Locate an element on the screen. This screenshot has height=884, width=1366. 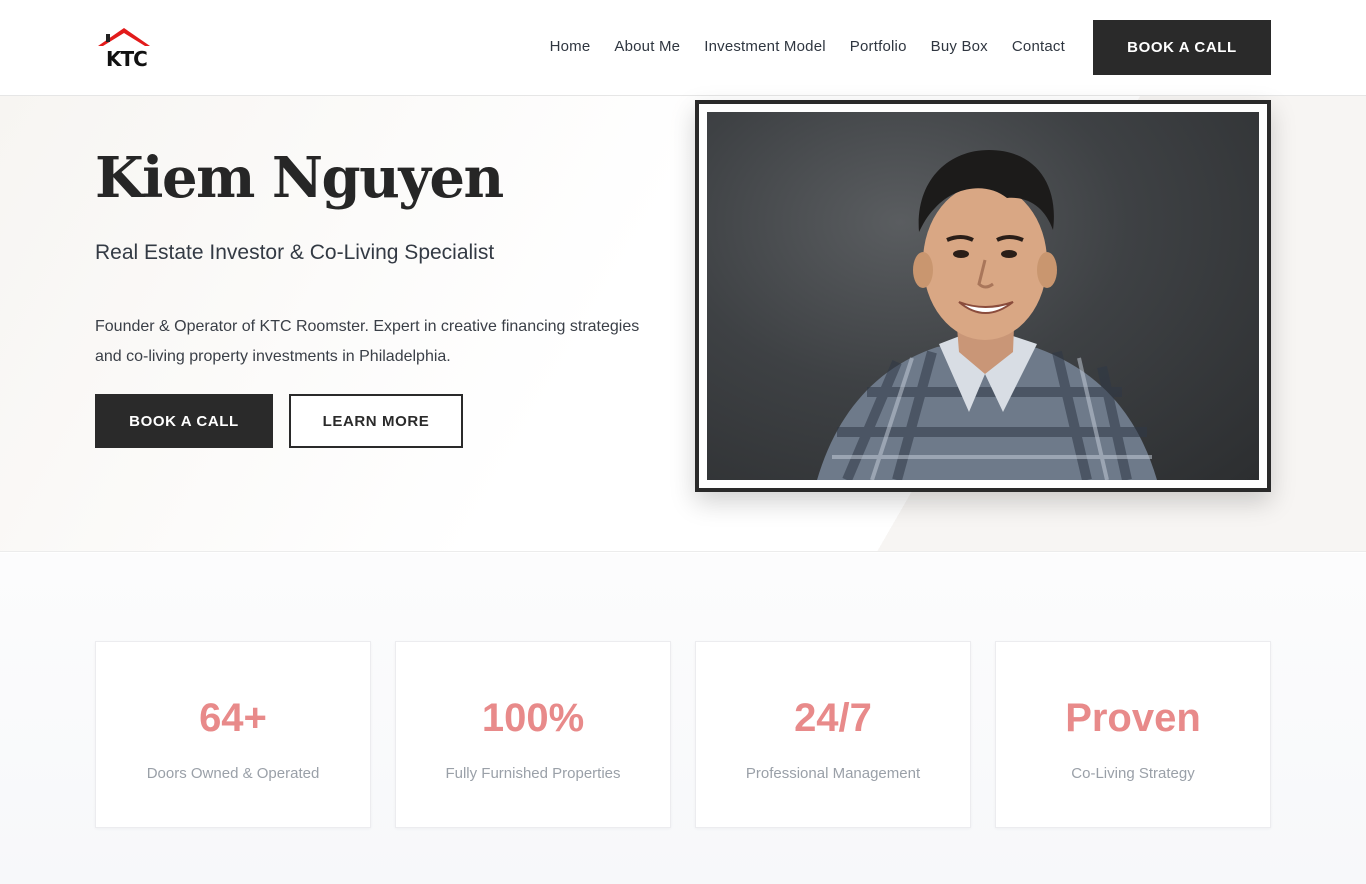
stat-card-furnished: 100% Fully Furnished Properties is located at coordinates (533, 734).